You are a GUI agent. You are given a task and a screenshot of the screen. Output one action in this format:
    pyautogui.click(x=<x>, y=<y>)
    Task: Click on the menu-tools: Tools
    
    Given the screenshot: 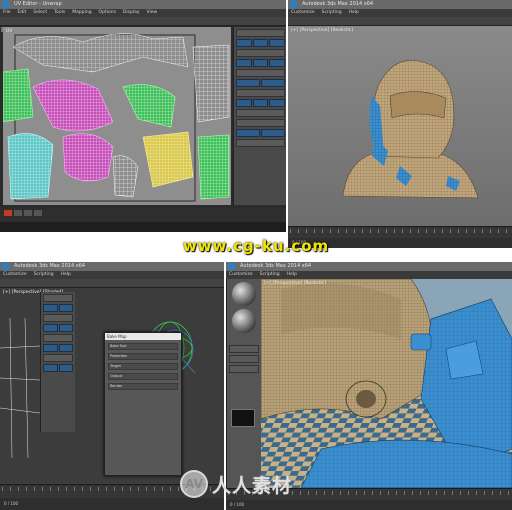 What is the action you would take?
    pyautogui.click(x=59, y=12)
    